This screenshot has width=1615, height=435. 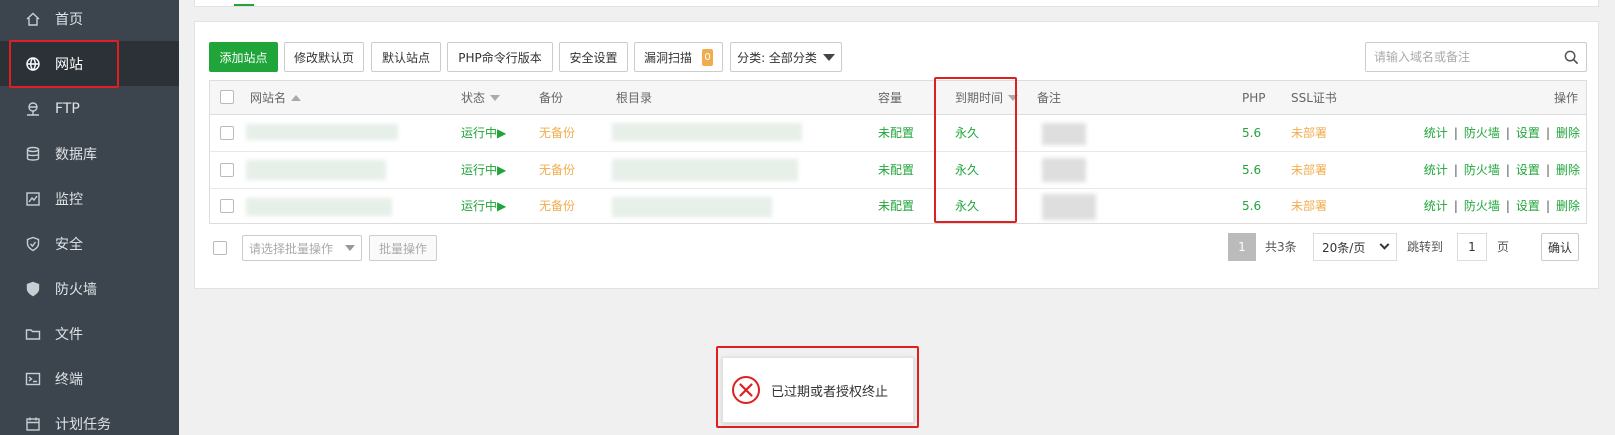 I want to click on firewall-icon, so click(x=33, y=289).